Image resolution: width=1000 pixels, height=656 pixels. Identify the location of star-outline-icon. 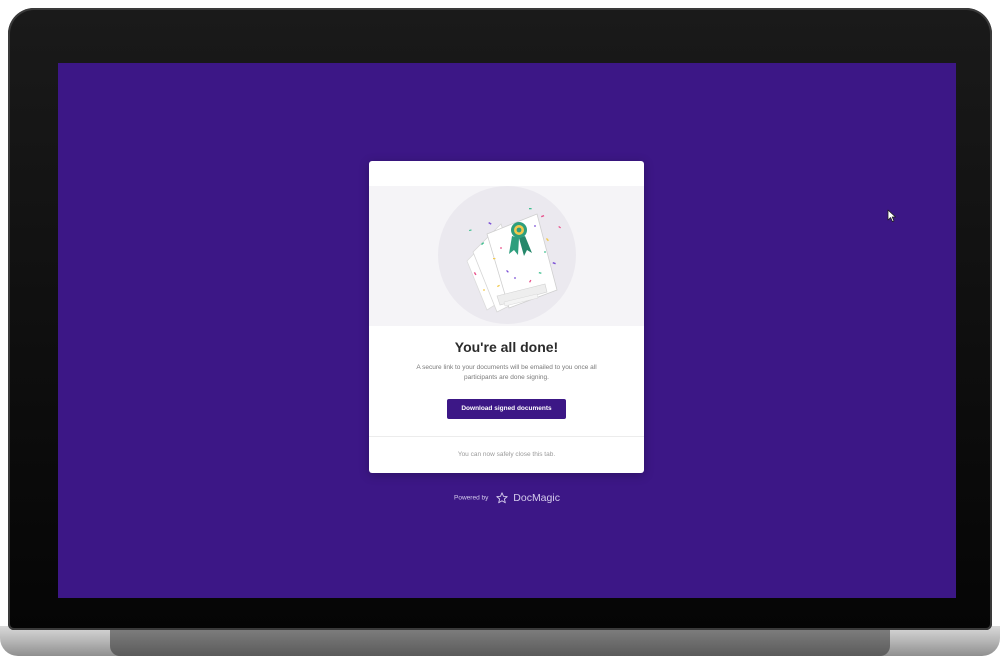
(502, 498).